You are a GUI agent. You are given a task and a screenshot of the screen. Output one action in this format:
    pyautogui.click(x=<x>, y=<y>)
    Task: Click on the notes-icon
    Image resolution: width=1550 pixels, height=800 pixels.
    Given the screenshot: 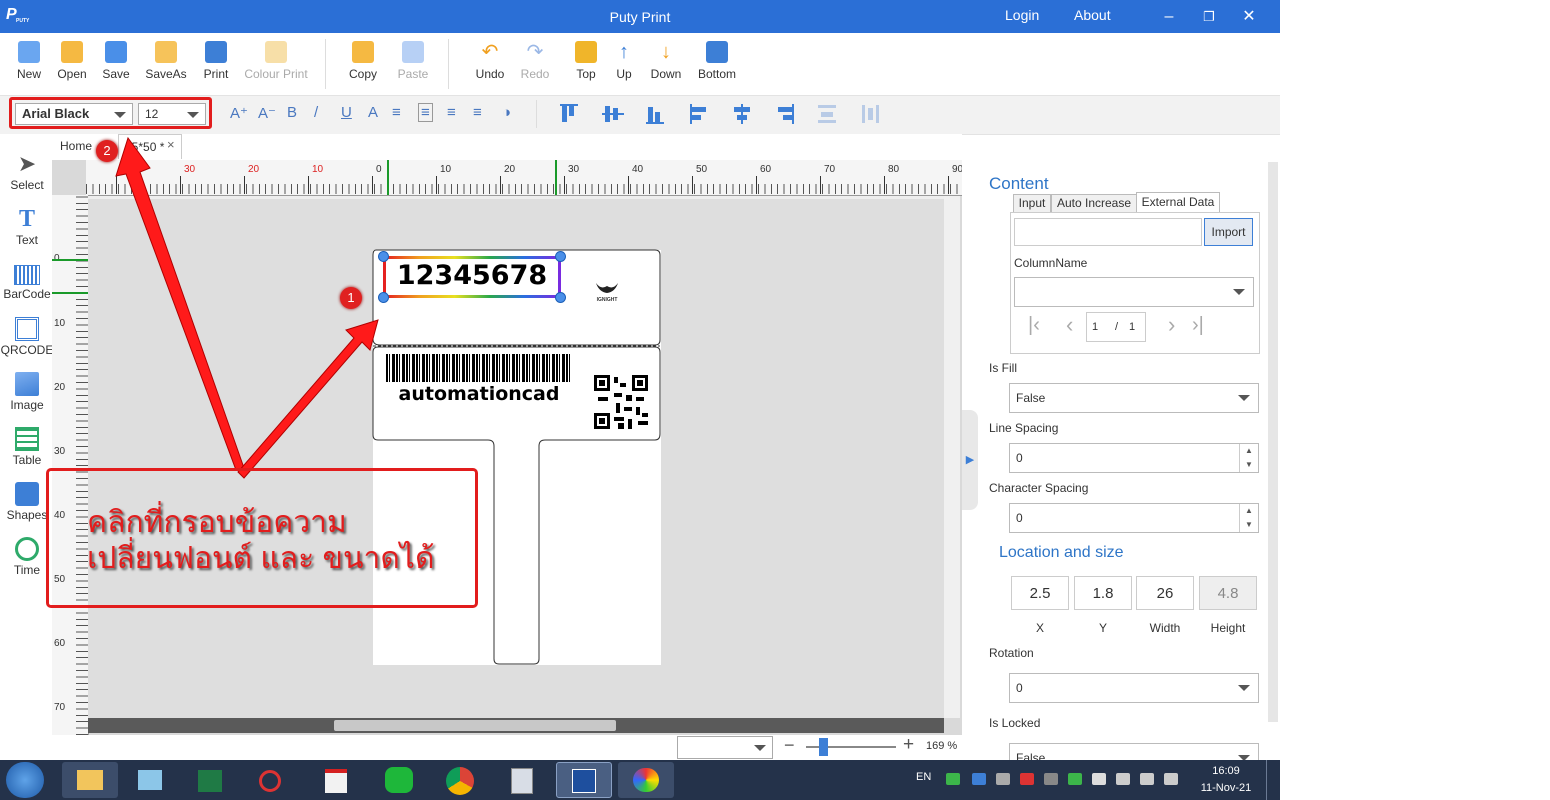 What is the action you would take?
    pyautogui.click(x=150, y=780)
    